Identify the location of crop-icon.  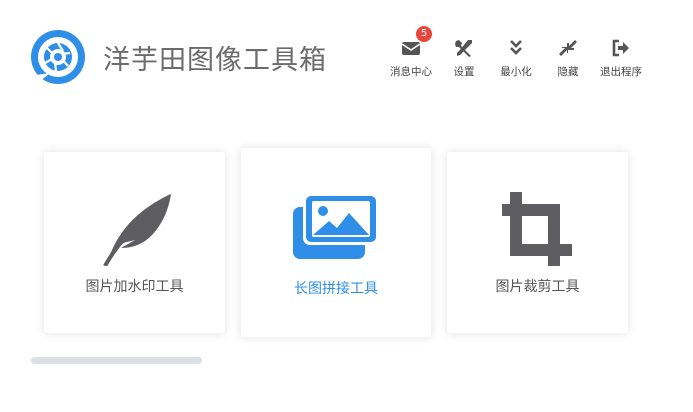
(536, 229).